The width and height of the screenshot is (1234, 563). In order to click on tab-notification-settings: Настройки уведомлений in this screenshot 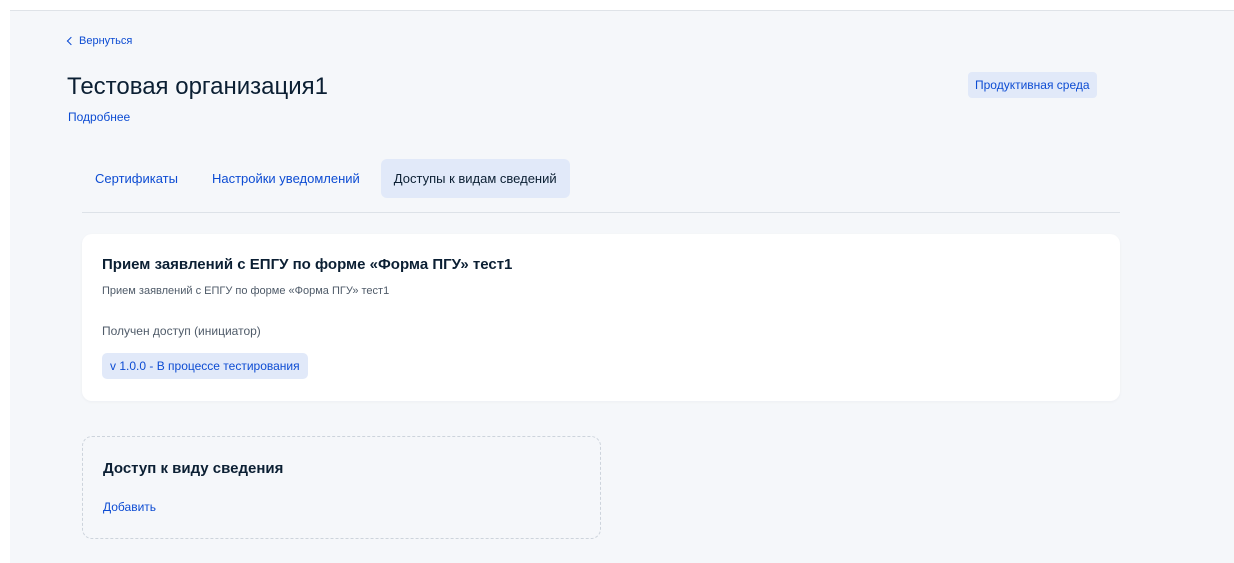, I will do `click(286, 178)`.